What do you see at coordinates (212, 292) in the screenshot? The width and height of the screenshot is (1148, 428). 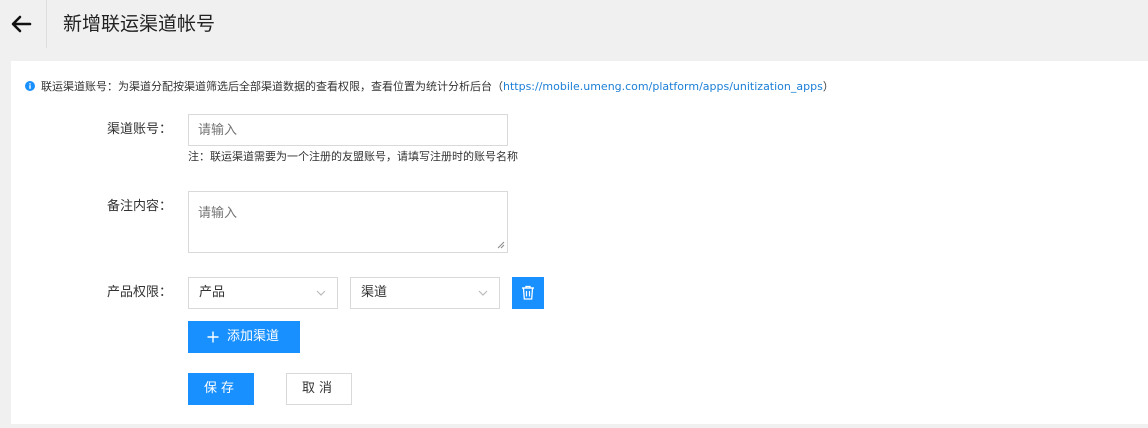 I see `product-select-value: 产品` at bounding box center [212, 292].